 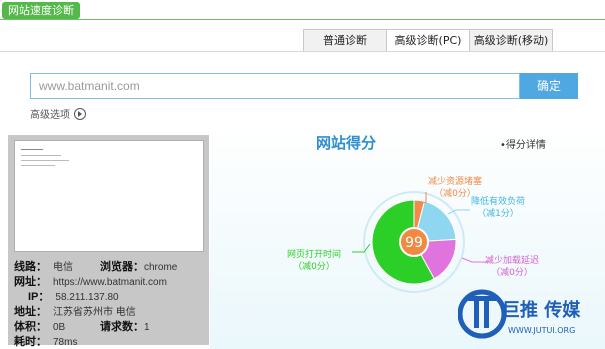 What do you see at coordinates (63, 267) in the screenshot?
I see `line-value: 电信` at bounding box center [63, 267].